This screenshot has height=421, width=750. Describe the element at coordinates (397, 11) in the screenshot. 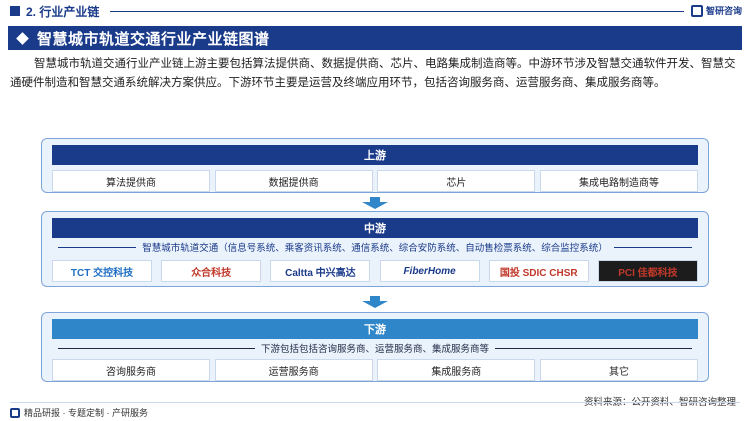

I see `header-divider` at that location.